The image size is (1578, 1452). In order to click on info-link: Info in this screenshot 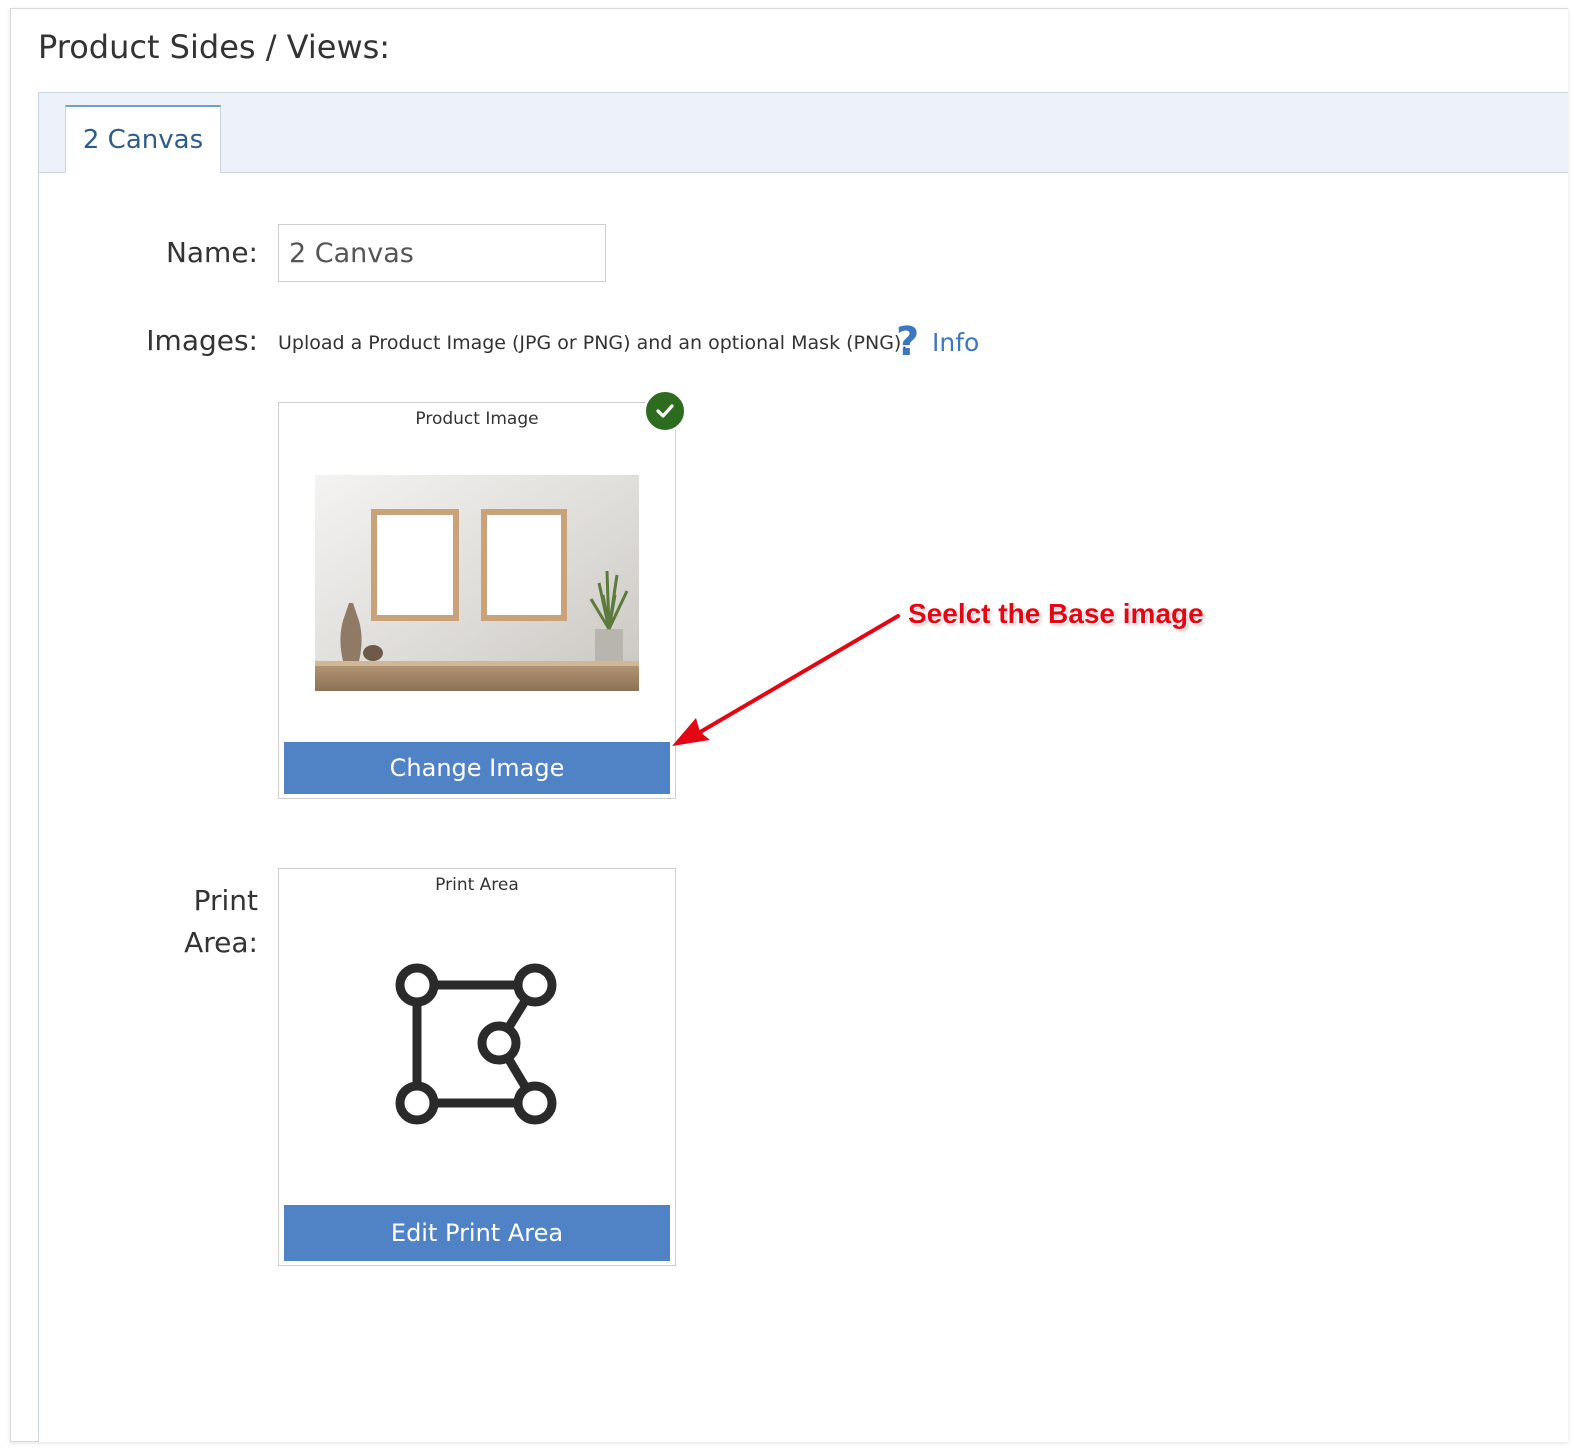, I will do `click(955, 342)`.